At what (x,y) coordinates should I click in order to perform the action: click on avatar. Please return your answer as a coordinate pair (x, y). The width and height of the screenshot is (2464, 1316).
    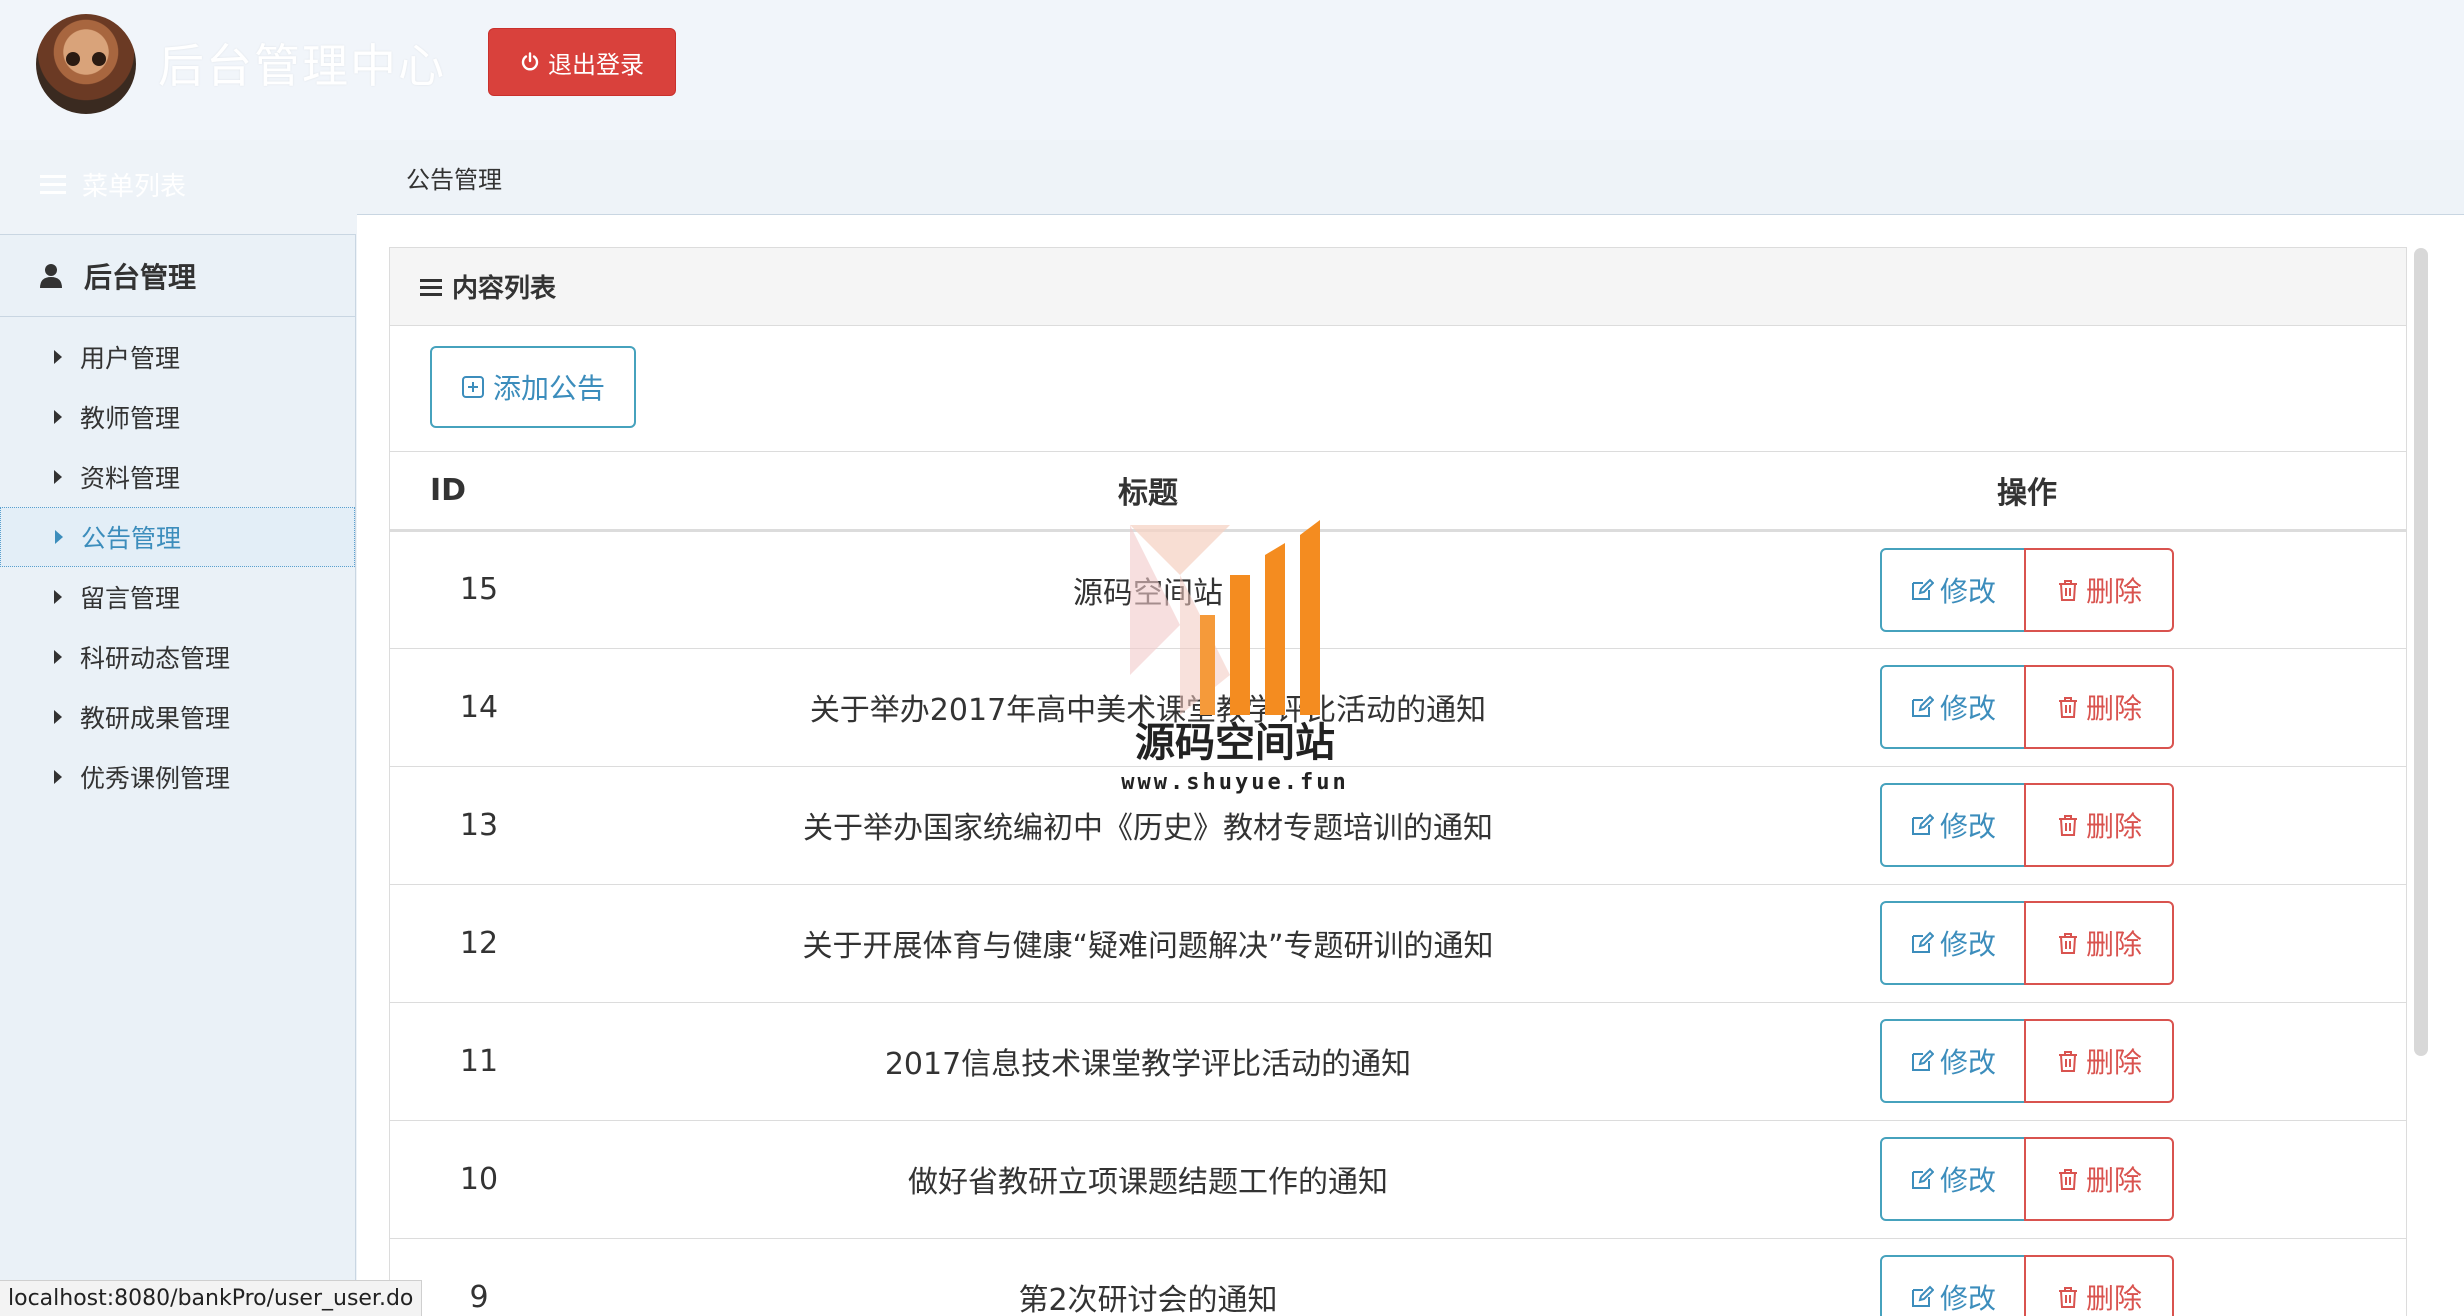
    Looking at the image, I should click on (86, 64).